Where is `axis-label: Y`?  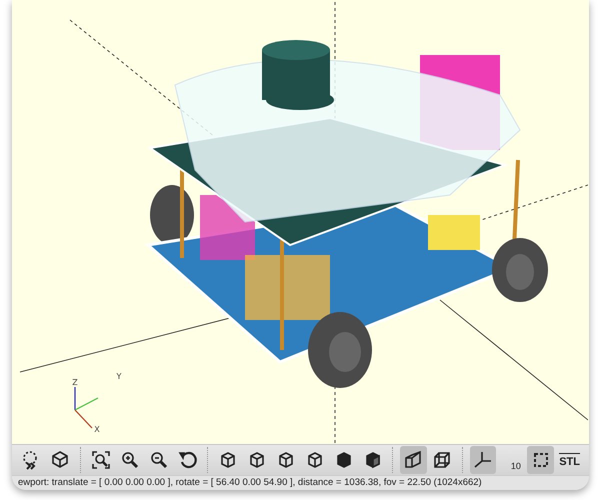
axis-label: Y is located at coordinates (119, 376).